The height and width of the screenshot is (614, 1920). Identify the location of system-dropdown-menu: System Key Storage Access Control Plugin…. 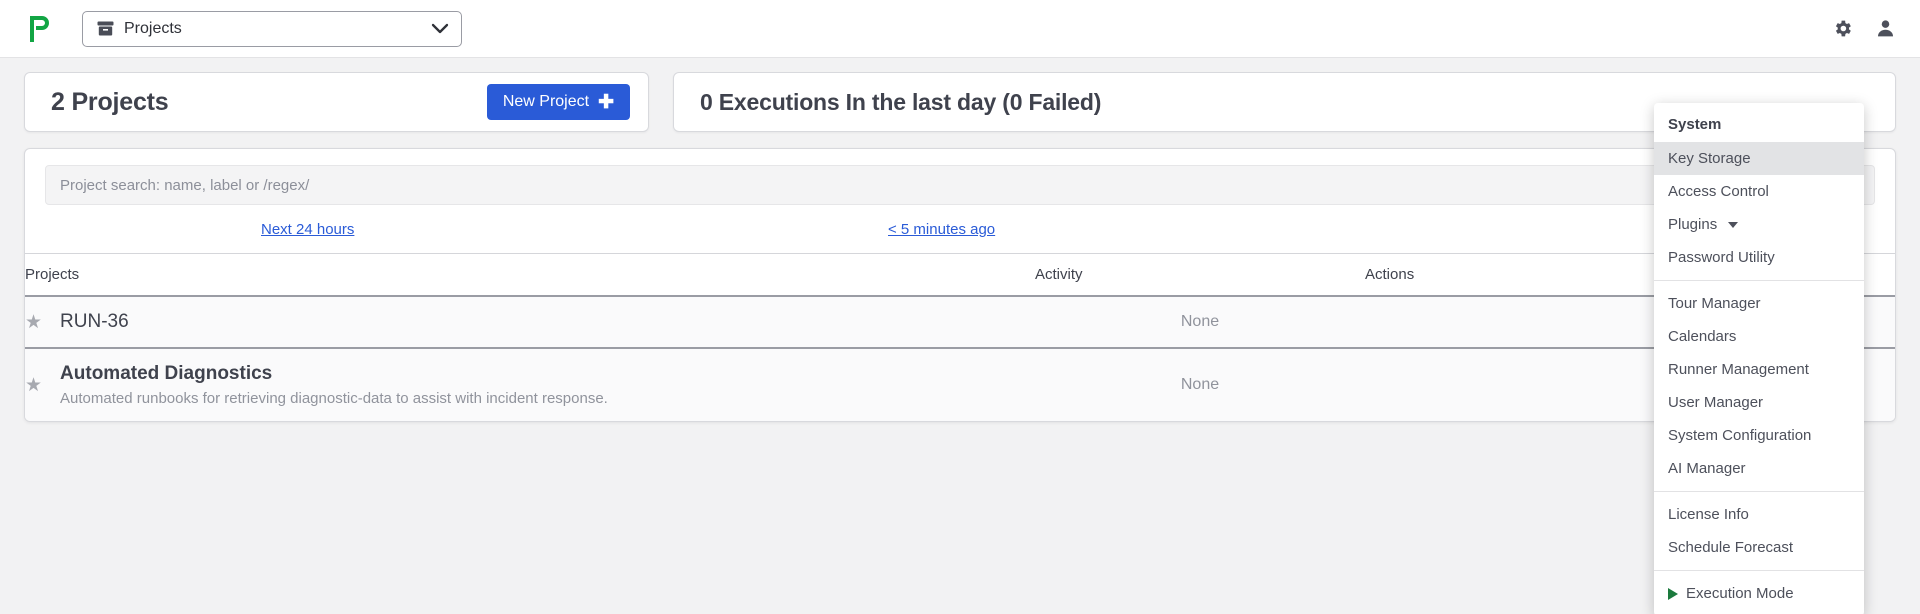
(1759, 358).